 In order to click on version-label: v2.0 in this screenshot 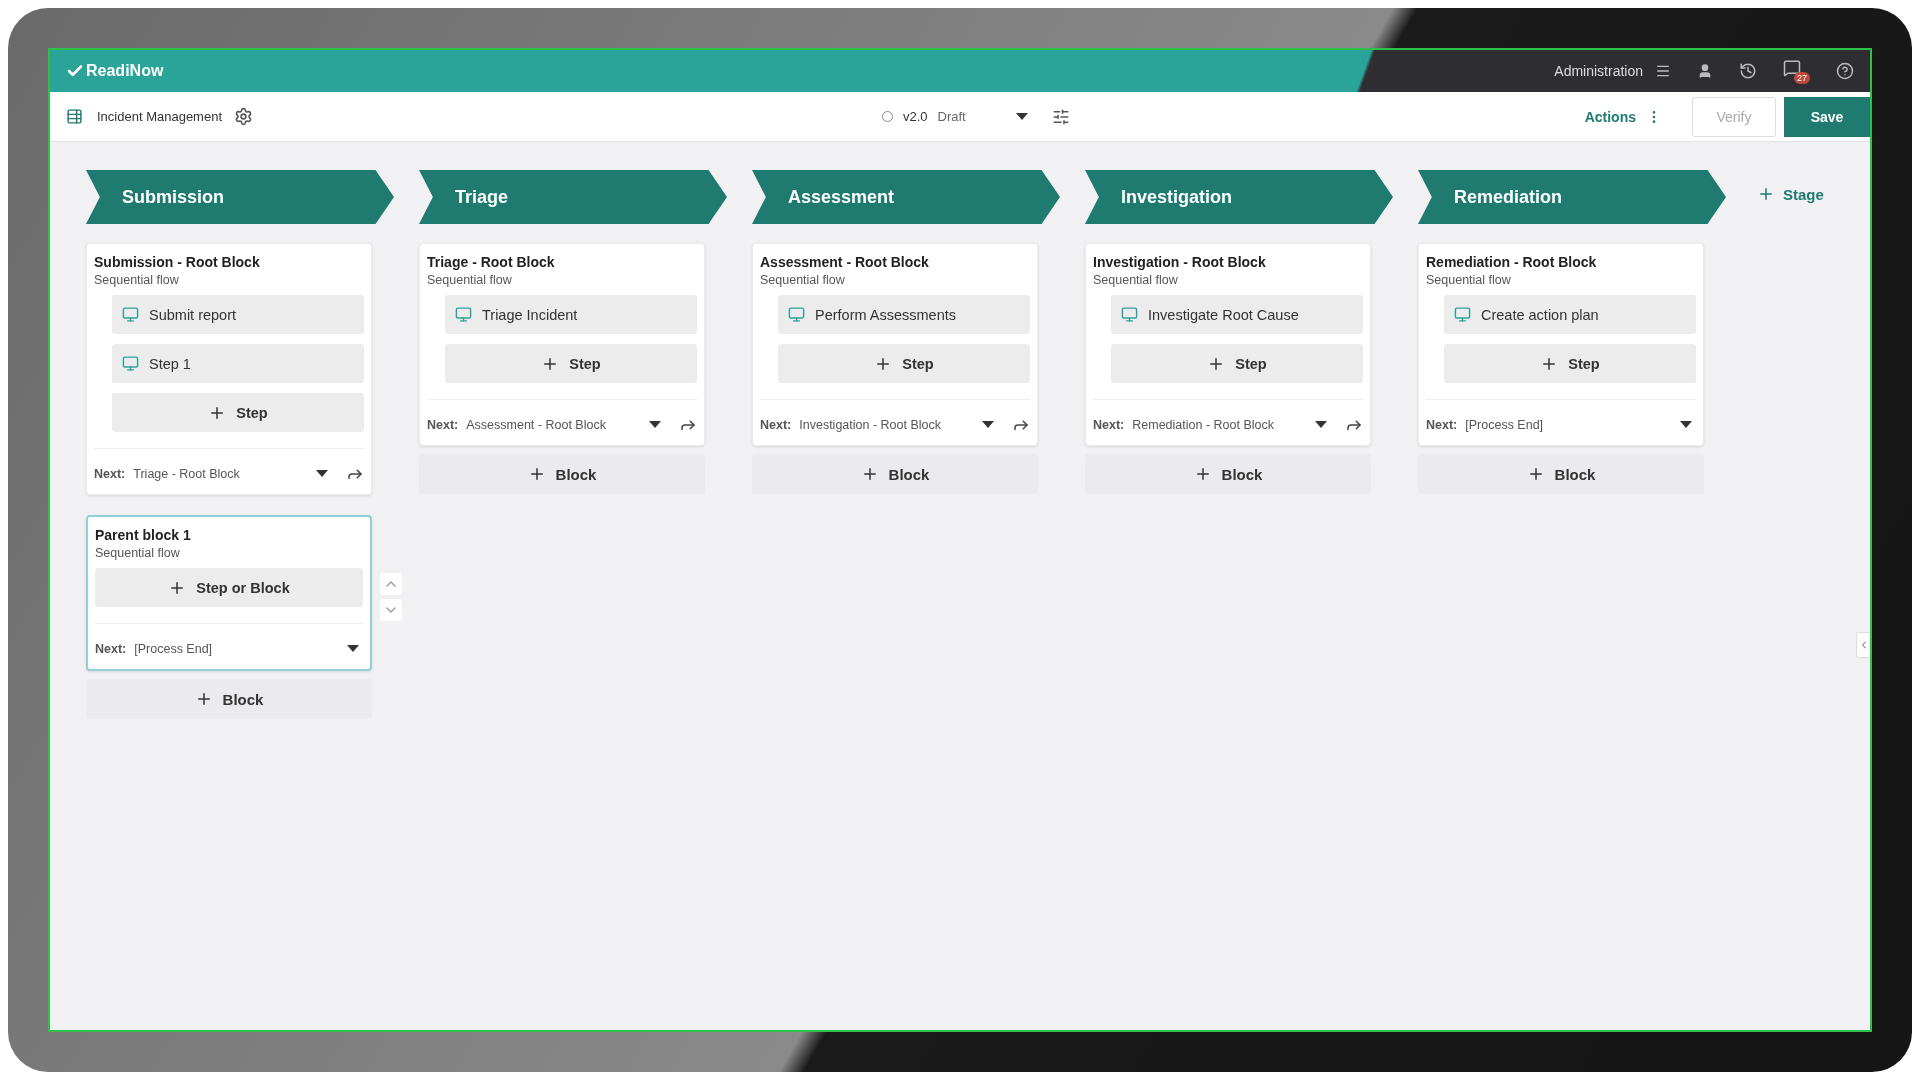, I will do `click(915, 116)`.